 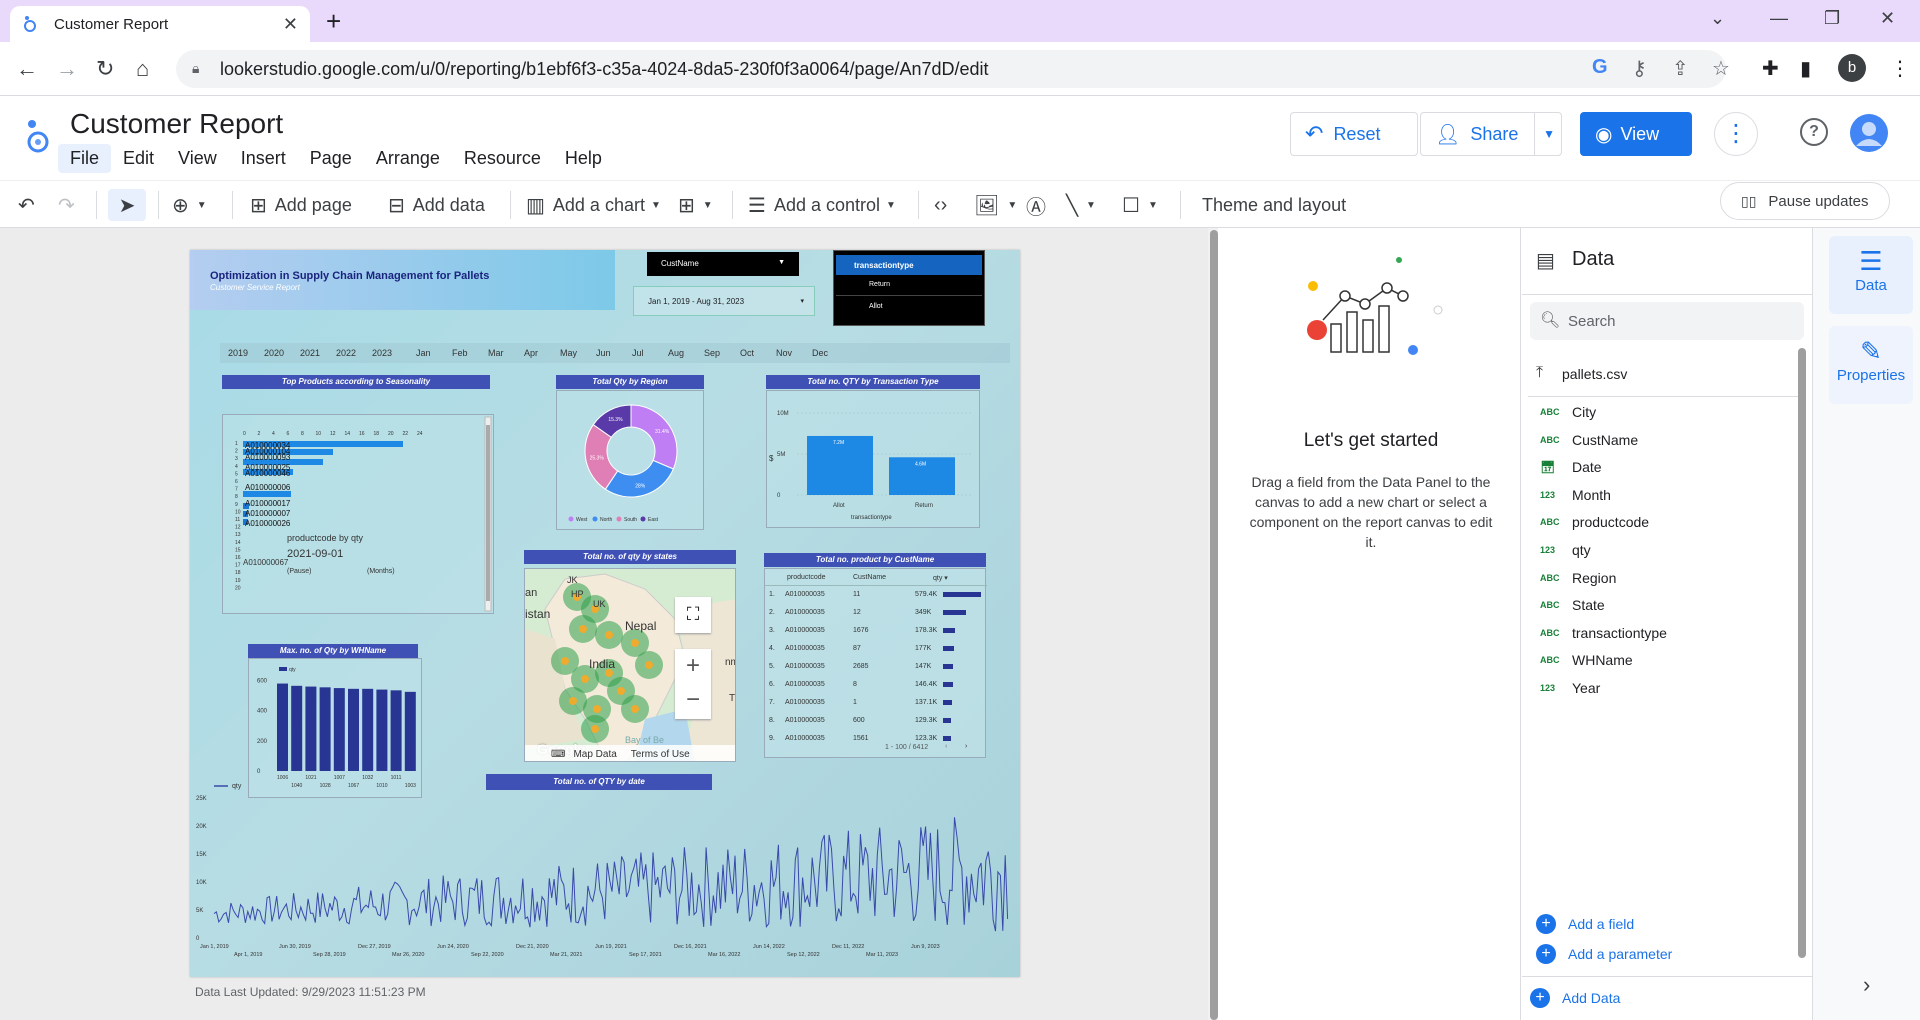 What do you see at coordinates (1680, 68) in the screenshot?
I see `share-page-icon: ⇪` at bounding box center [1680, 68].